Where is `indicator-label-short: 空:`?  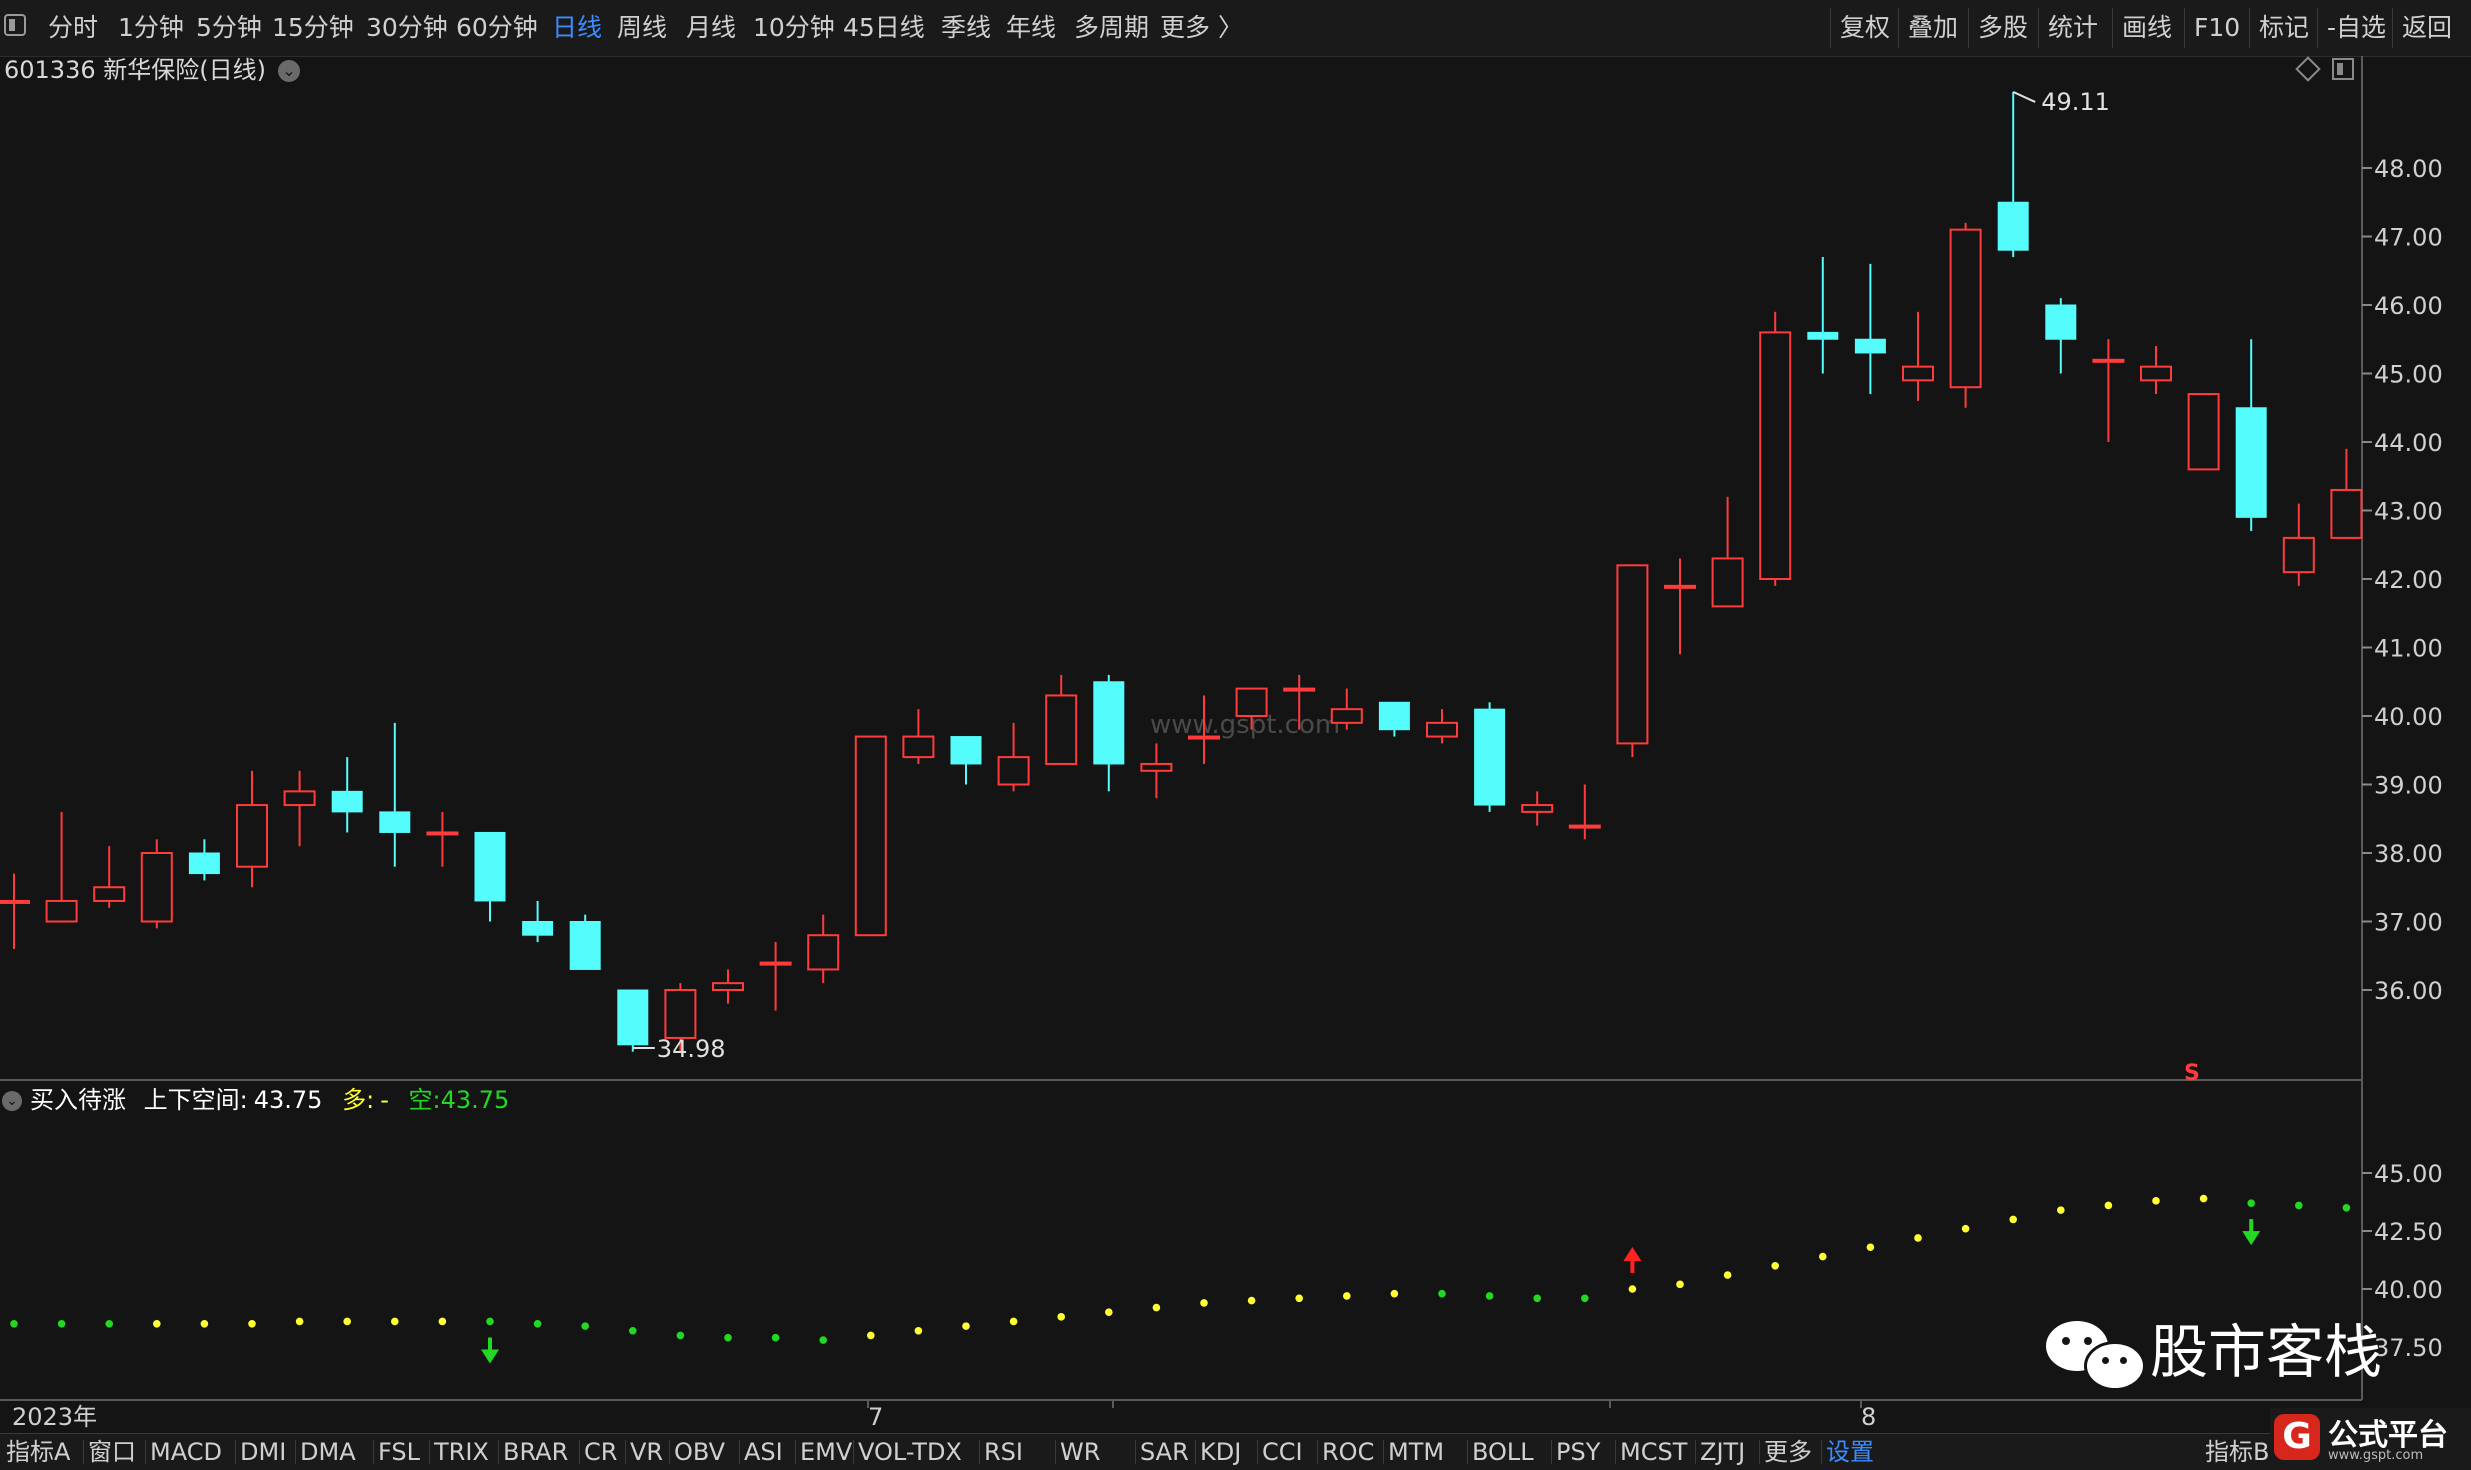 indicator-label-short: 空: is located at coordinates (424, 1100).